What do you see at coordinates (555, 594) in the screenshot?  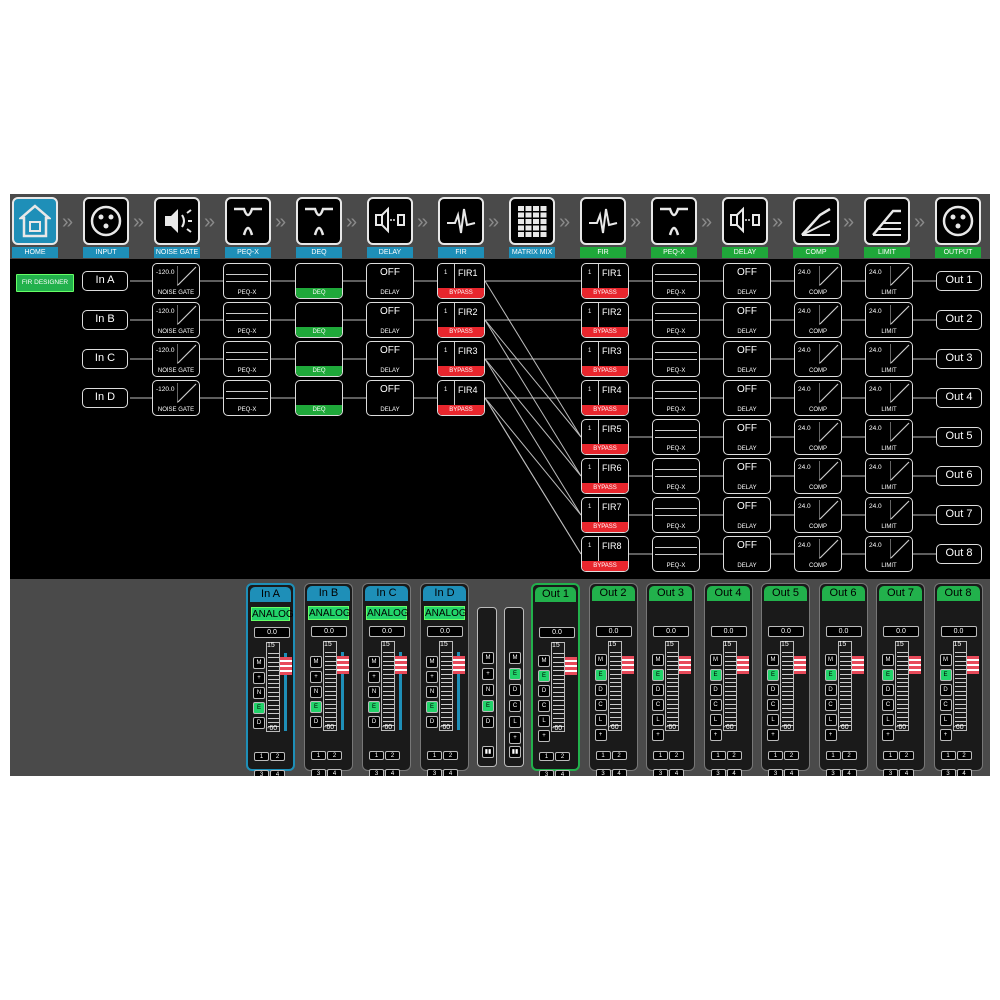 I see `strip-header: Out 1` at bounding box center [555, 594].